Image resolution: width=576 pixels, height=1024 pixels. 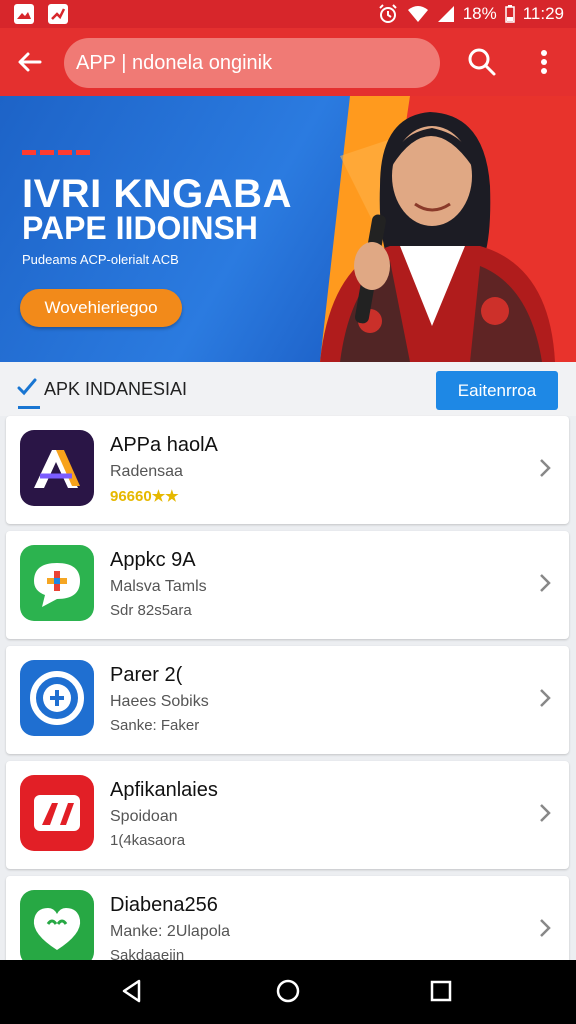 I want to click on arrow-left-icon, so click(x=30, y=62).